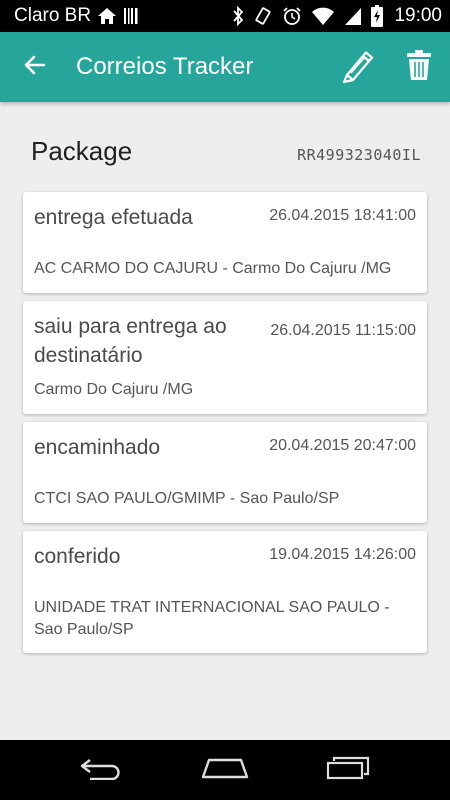  I want to click on edit-button, so click(357, 67).